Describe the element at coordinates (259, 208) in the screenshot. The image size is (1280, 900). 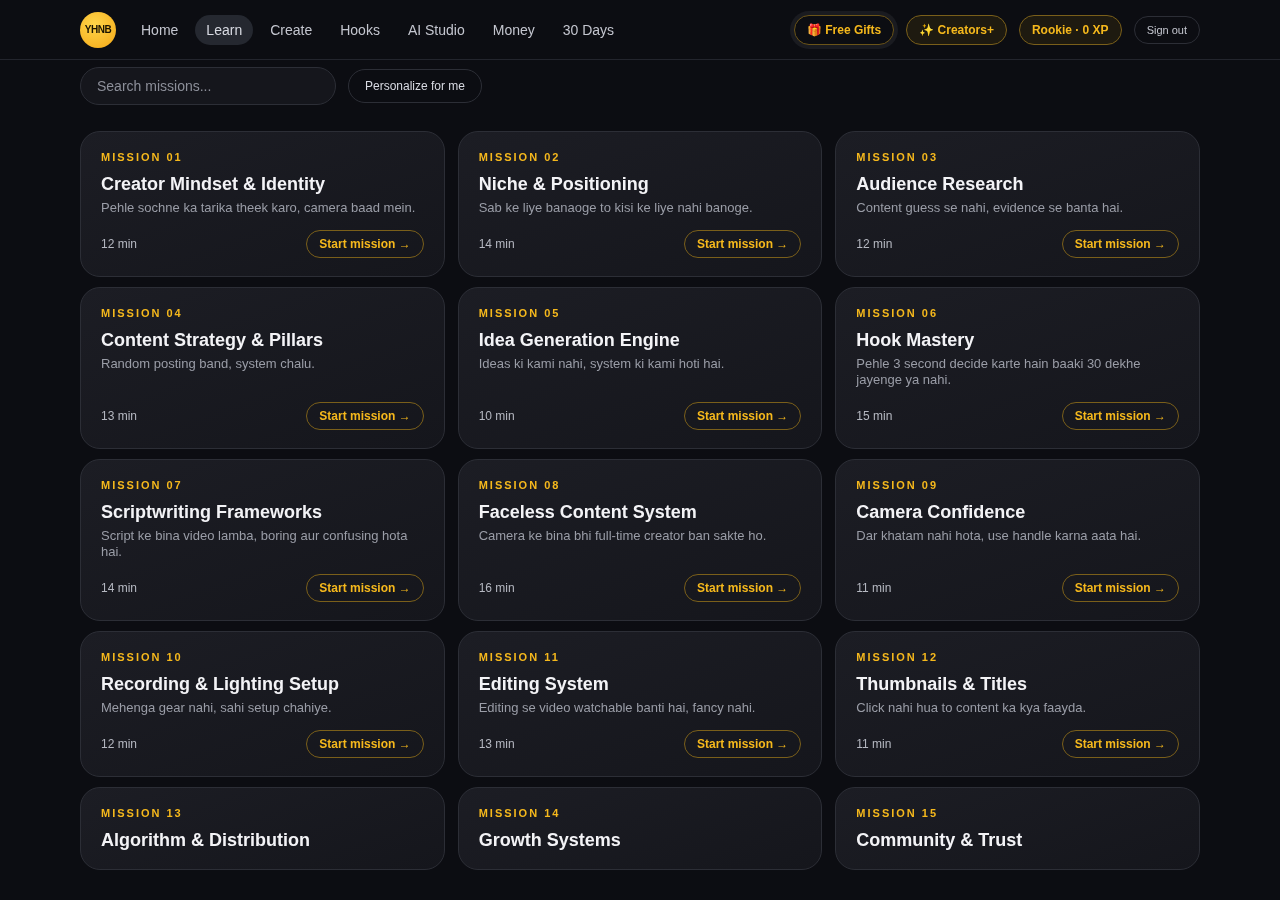
I see `mission-description: Pehle sochne ka tarika theek karo, camera baad mein.` at that location.